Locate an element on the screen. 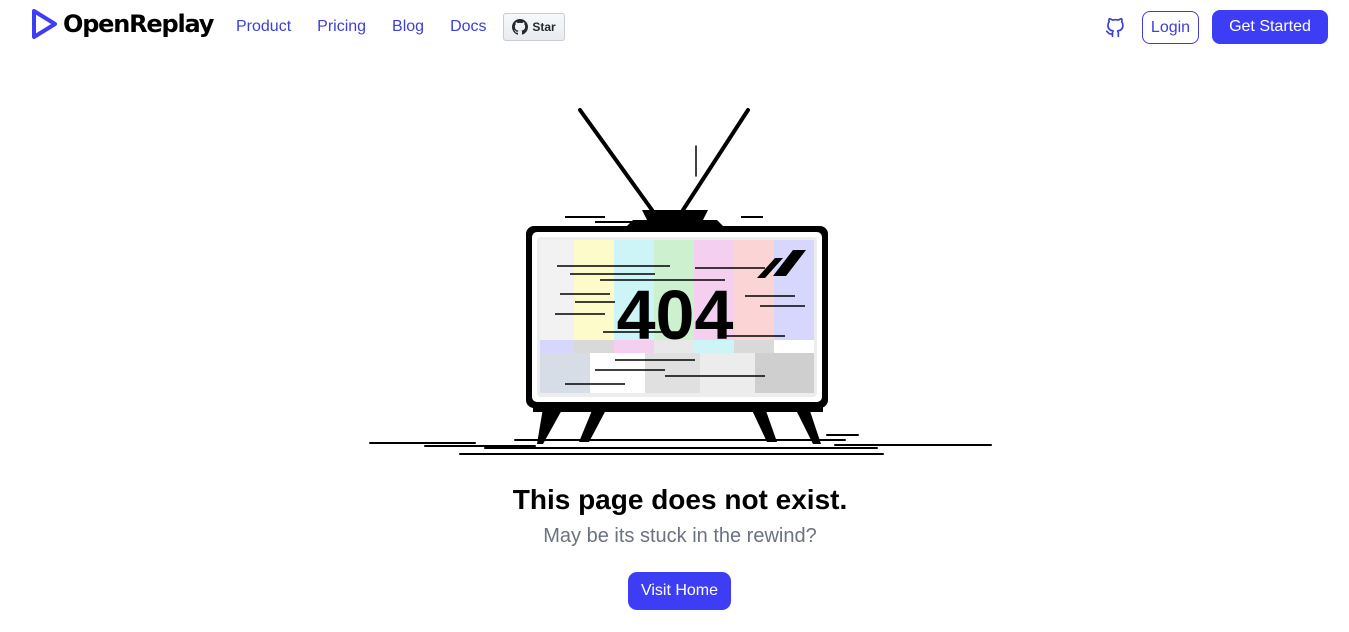 The height and width of the screenshot is (632, 1349). star-label: Star is located at coordinates (544, 27).